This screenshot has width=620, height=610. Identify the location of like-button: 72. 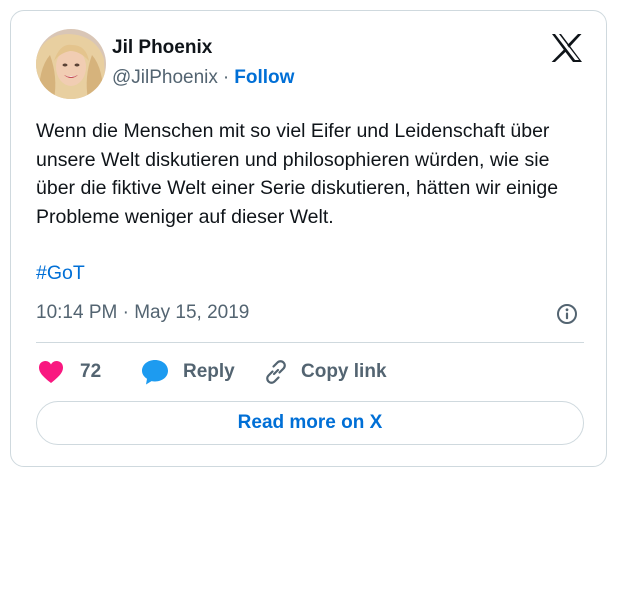
(69, 372).